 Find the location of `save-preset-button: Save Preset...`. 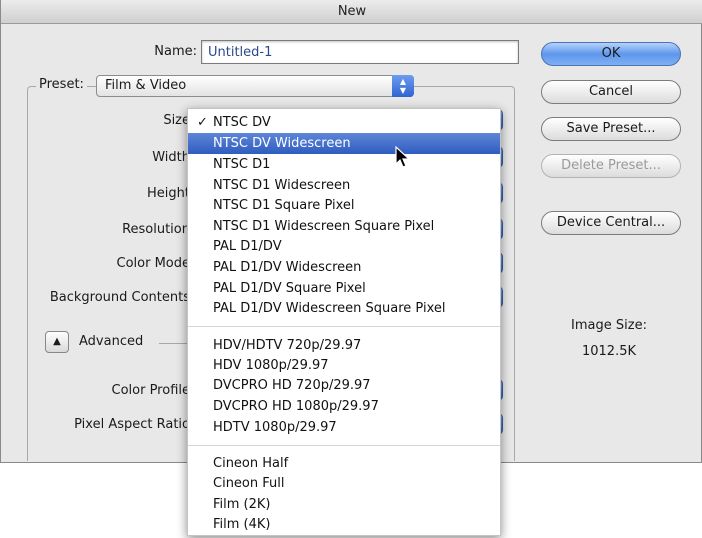

save-preset-button: Save Preset... is located at coordinates (611, 129).